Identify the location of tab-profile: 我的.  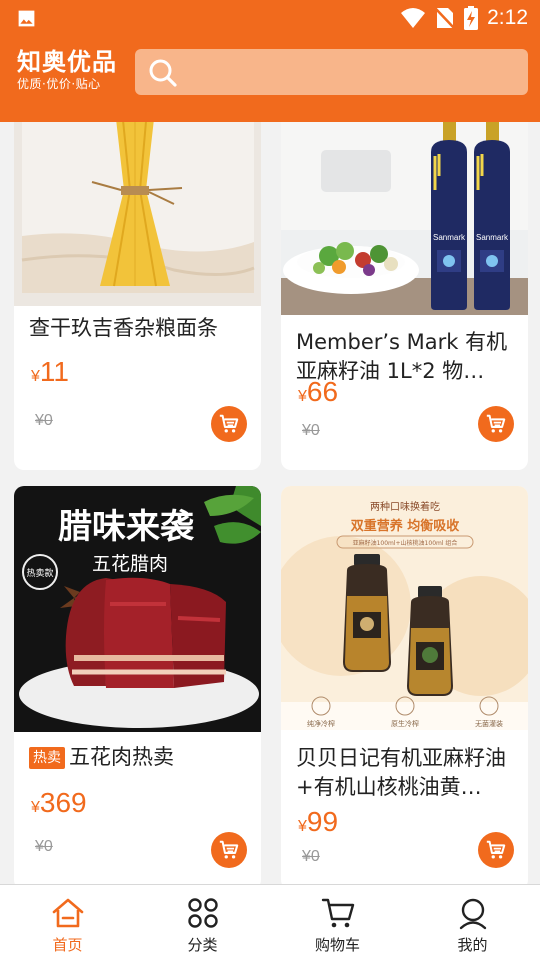
(472, 922).